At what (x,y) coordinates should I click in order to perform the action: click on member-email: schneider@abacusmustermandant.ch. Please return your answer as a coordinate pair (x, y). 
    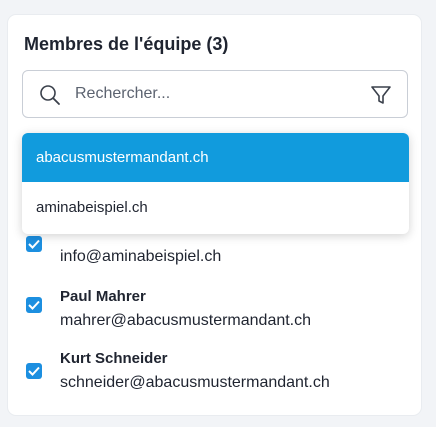
    Looking at the image, I should click on (195, 382).